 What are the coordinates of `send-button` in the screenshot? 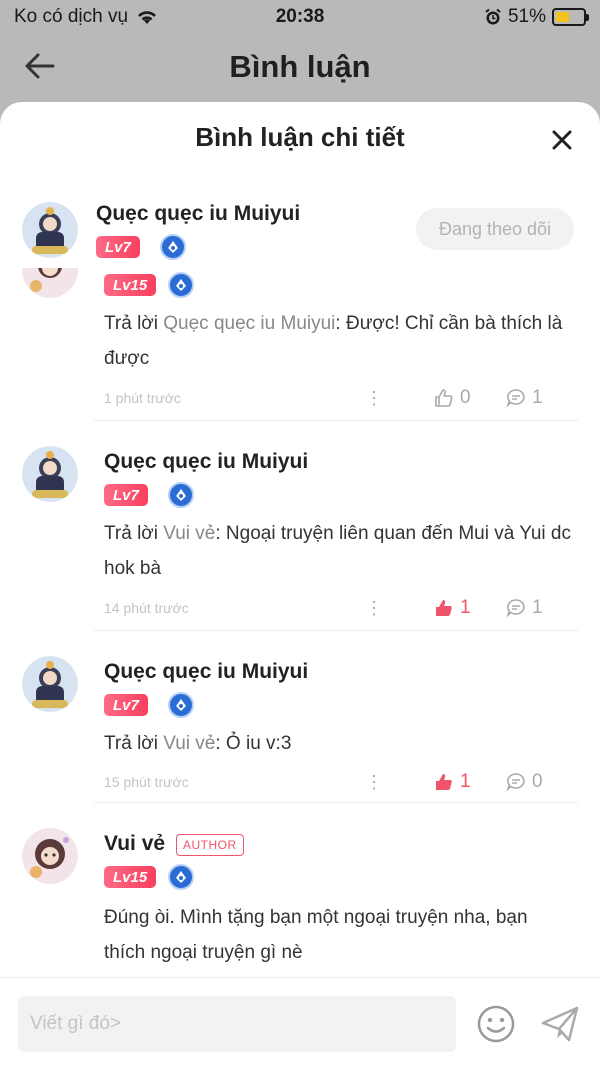 It's located at (560, 1024).